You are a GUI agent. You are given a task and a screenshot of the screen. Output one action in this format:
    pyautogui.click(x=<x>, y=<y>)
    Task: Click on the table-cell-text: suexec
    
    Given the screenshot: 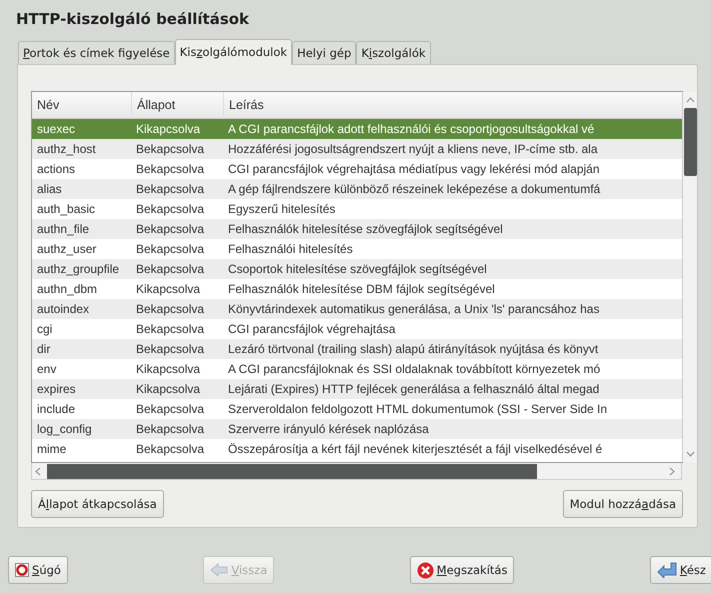 What is the action you would take?
    pyautogui.click(x=56, y=129)
    